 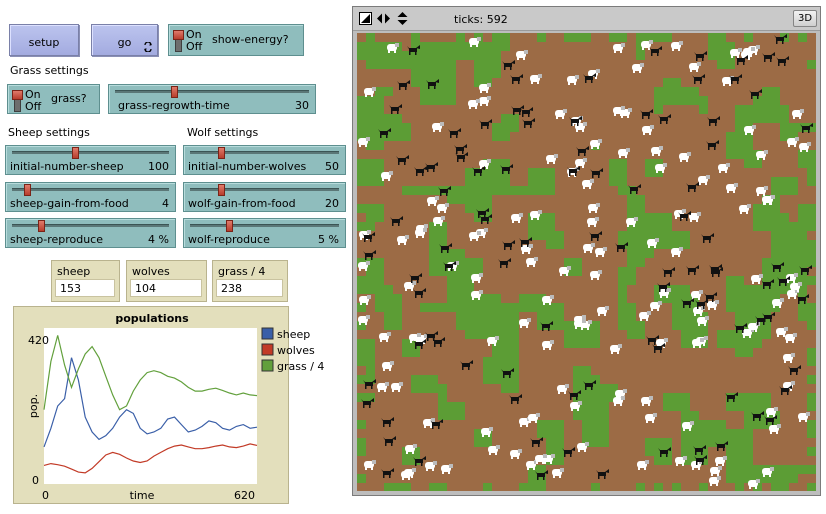 I want to click on initial-number-wolves-slider: initial-number-wolves 50, so click(x=264, y=160).